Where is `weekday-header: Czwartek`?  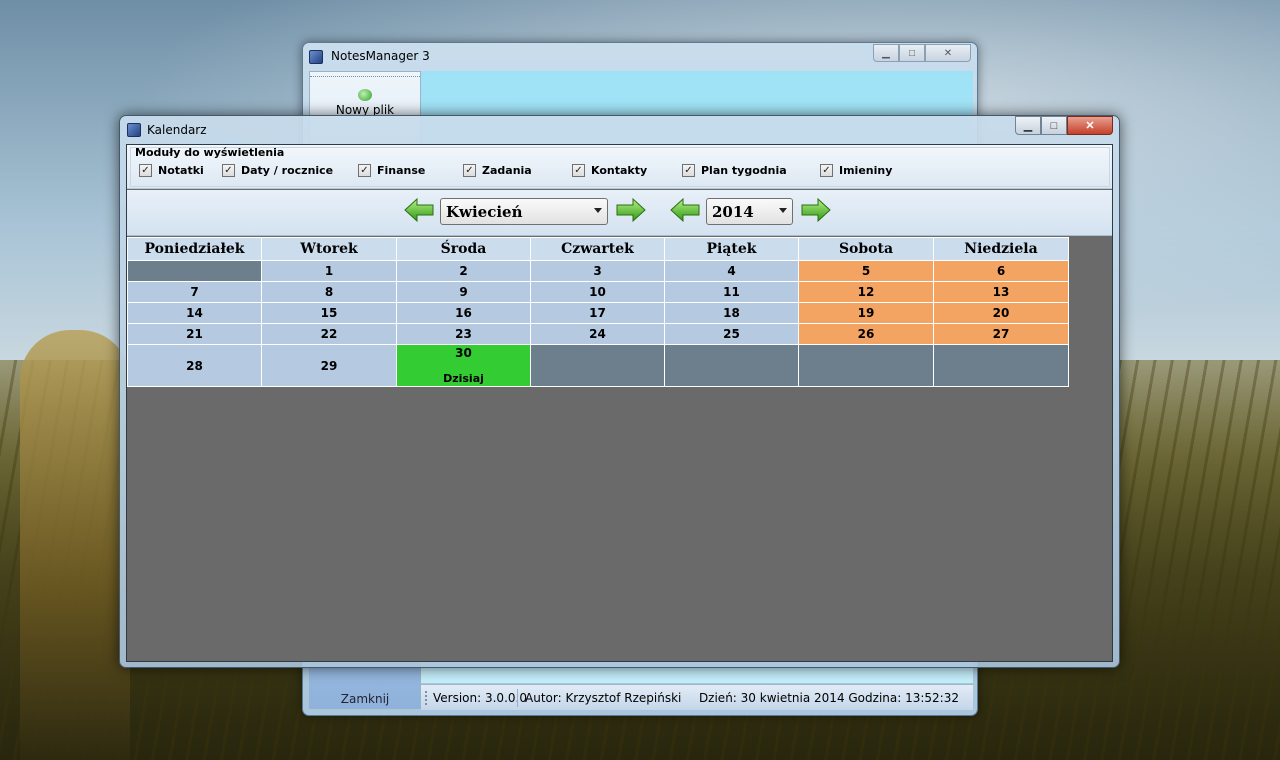
weekday-header: Czwartek is located at coordinates (597, 249).